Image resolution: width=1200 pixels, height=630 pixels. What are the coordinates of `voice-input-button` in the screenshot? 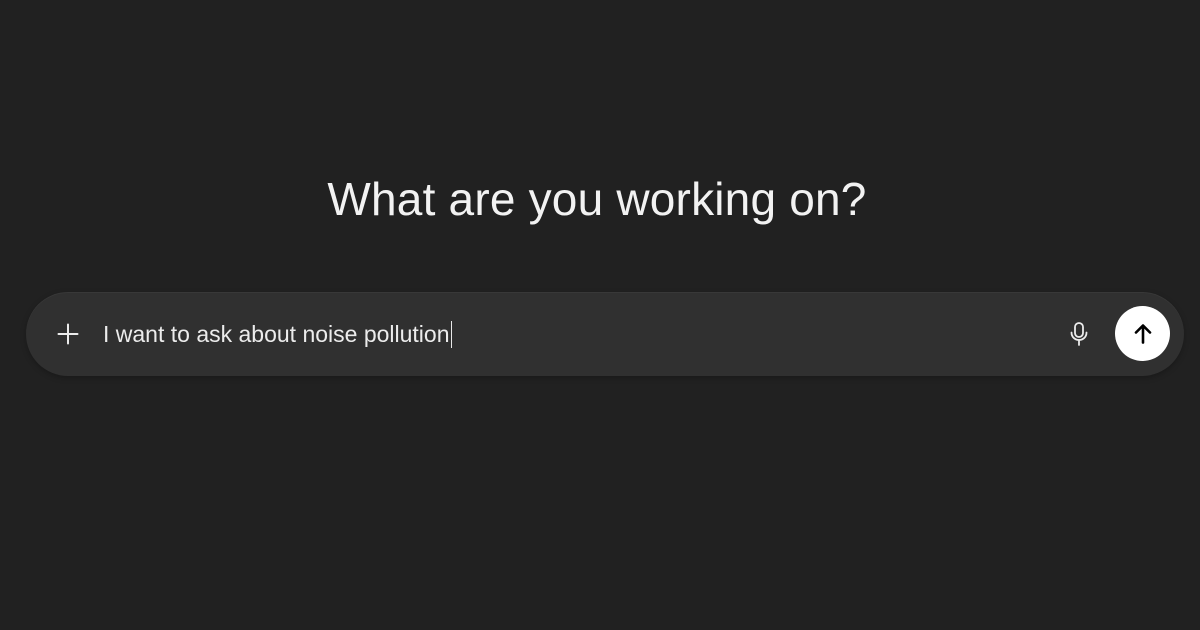 It's located at (1079, 334).